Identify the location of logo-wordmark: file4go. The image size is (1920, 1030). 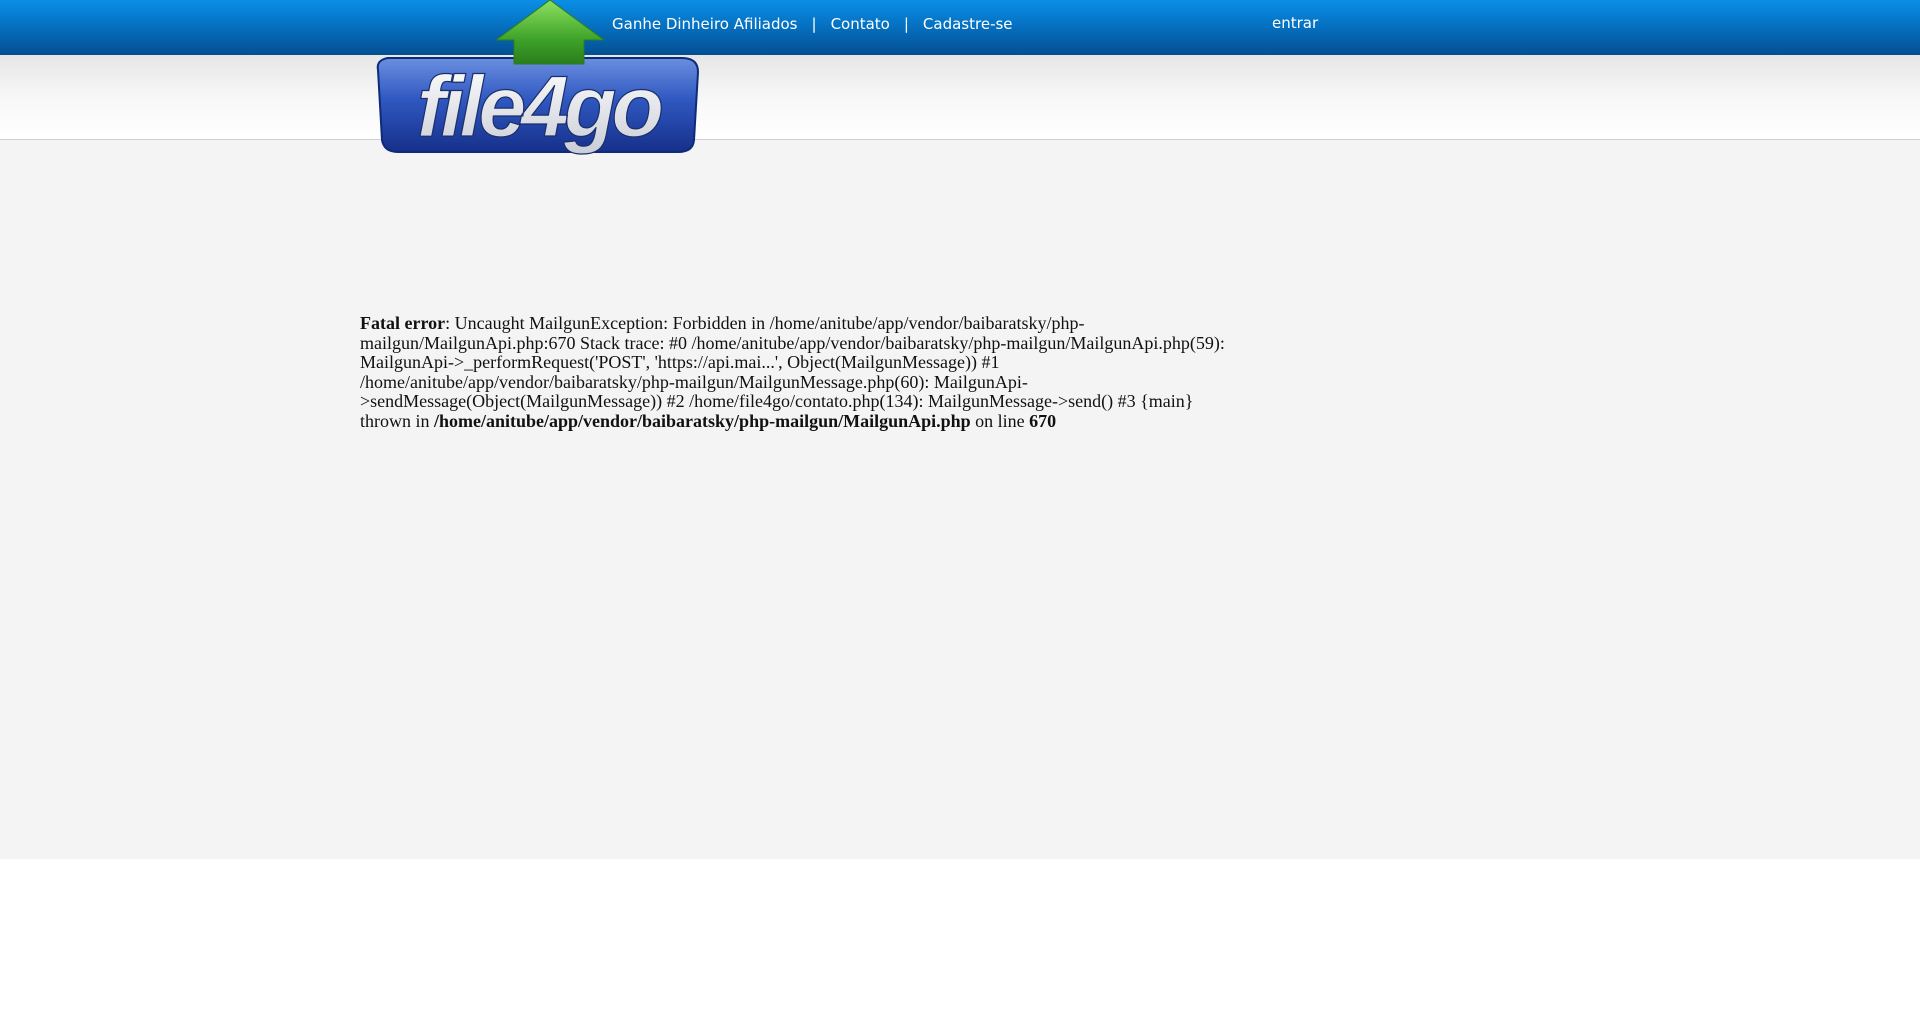
(539, 107).